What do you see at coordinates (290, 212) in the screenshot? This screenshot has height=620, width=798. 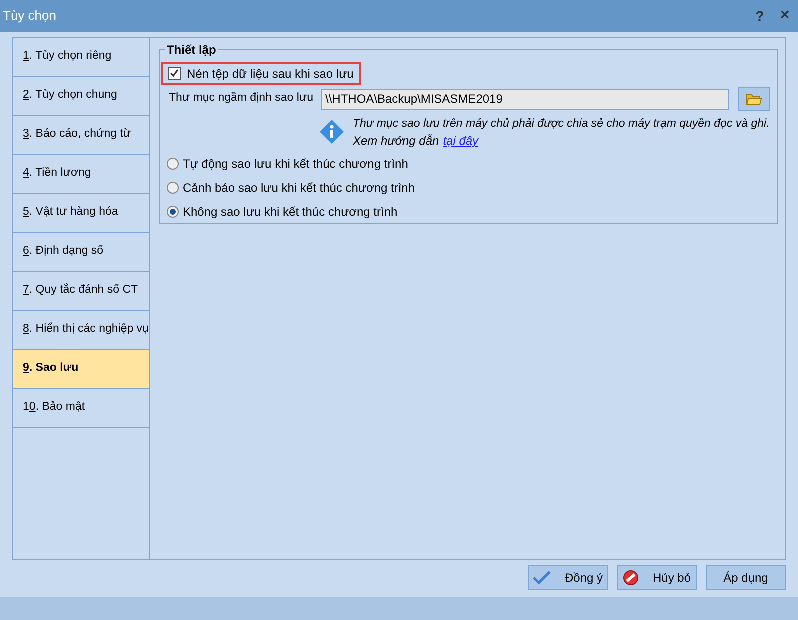 I see `radio-label: Không sao lưu khi kết thúc chương trình` at bounding box center [290, 212].